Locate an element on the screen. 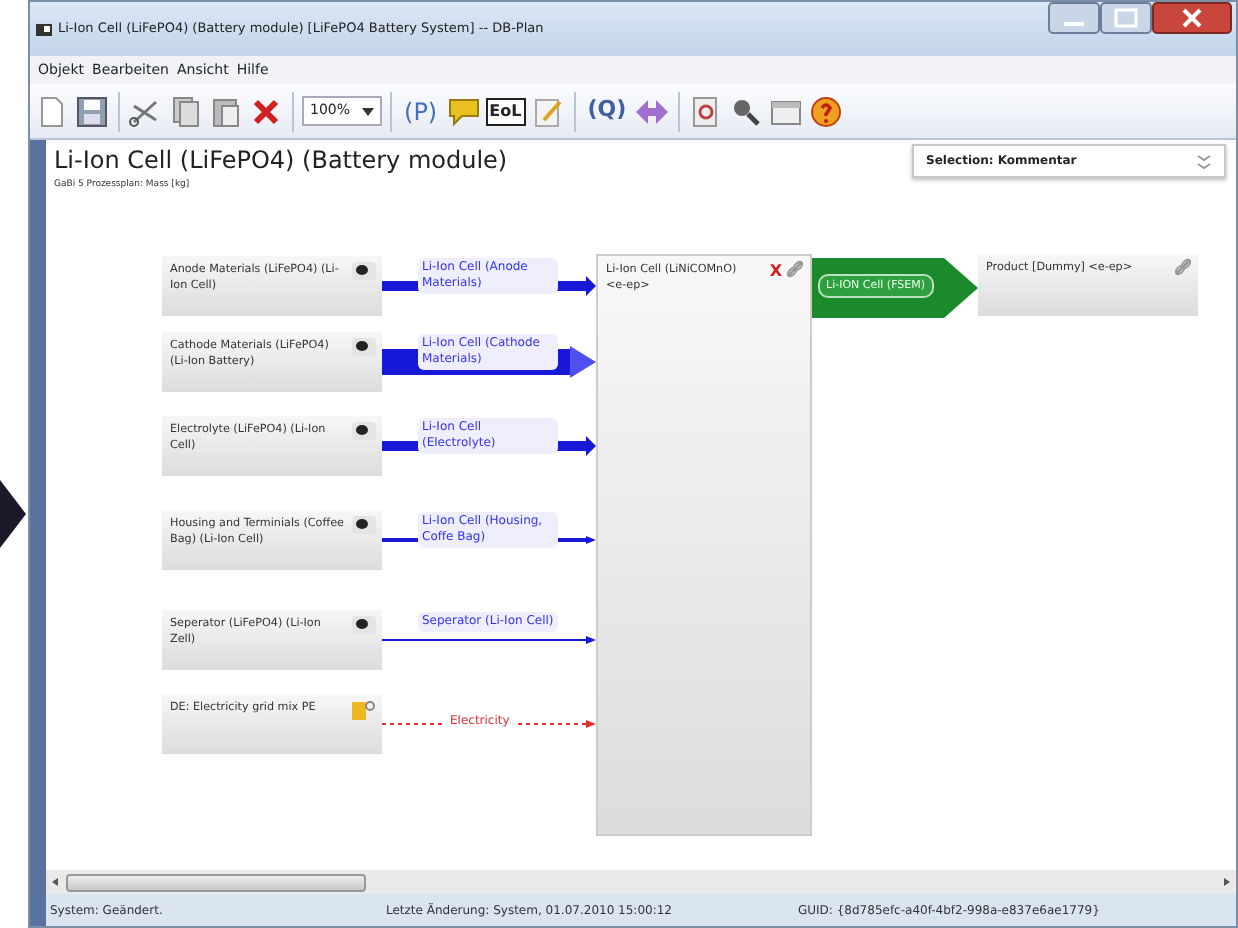 Image resolution: width=1238 pixels, height=928 pixels. edit-icon is located at coordinates (547, 111).